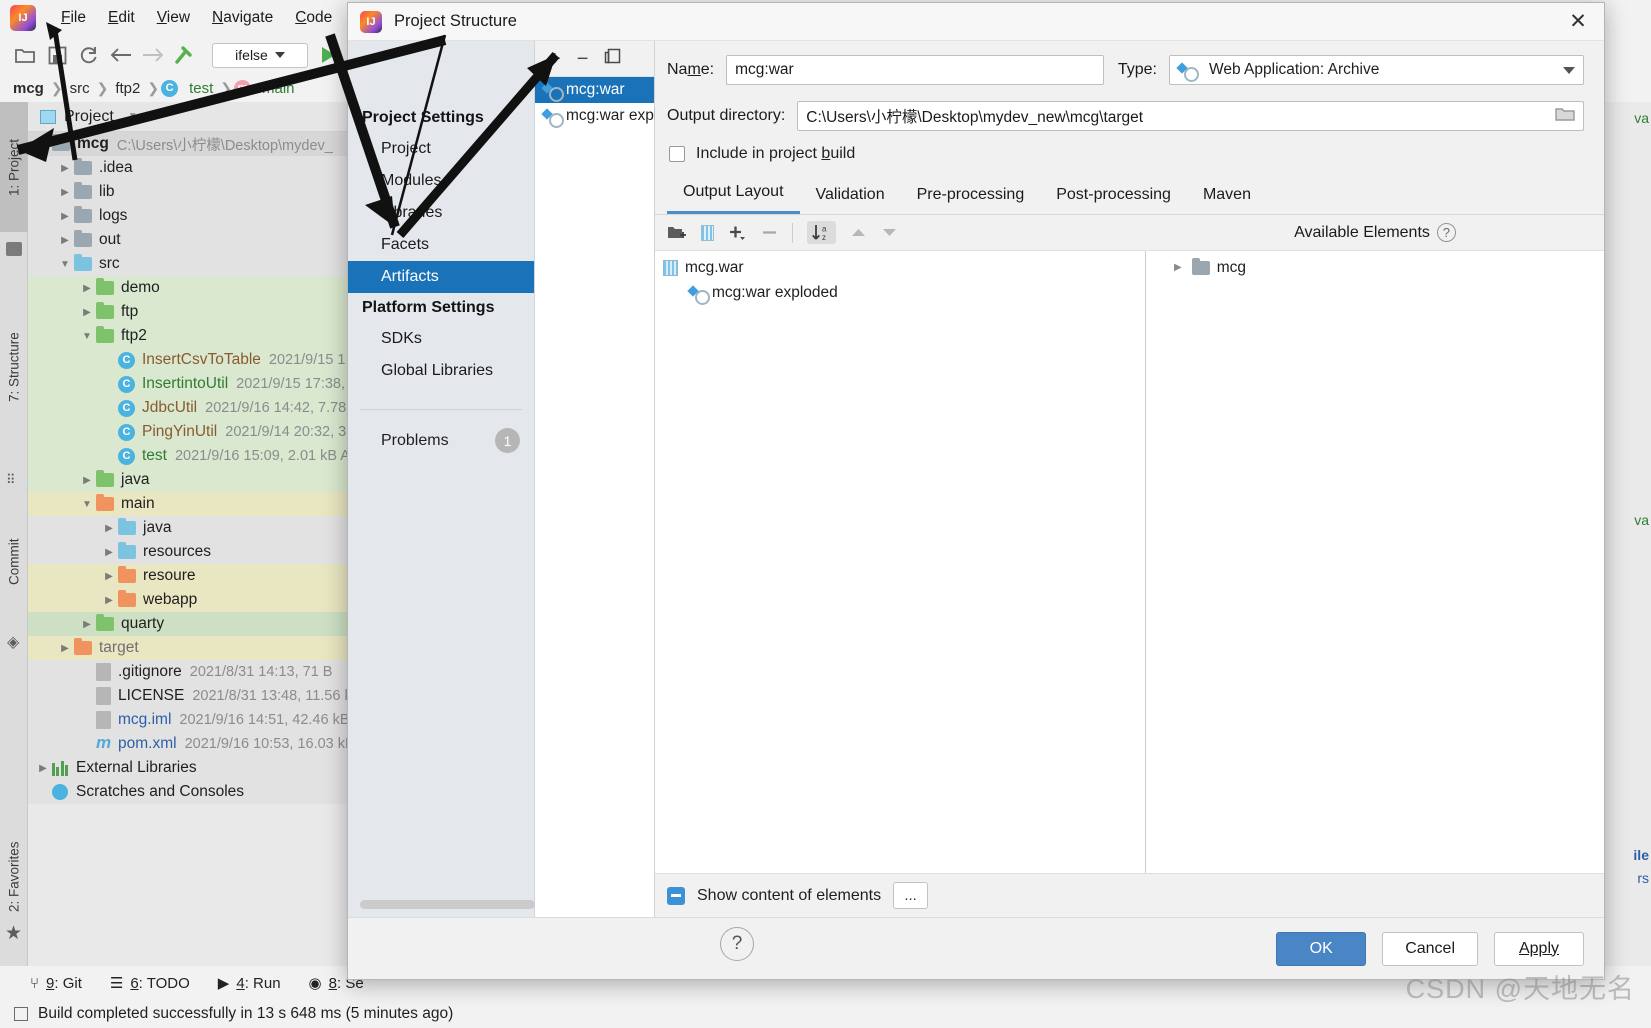 This screenshot has height=1028, width=1651. What do you see at coordinates (447, 904) in the screenshot?
I see `nav-horizontal-scrollbar` at bounding box center [447, 904].